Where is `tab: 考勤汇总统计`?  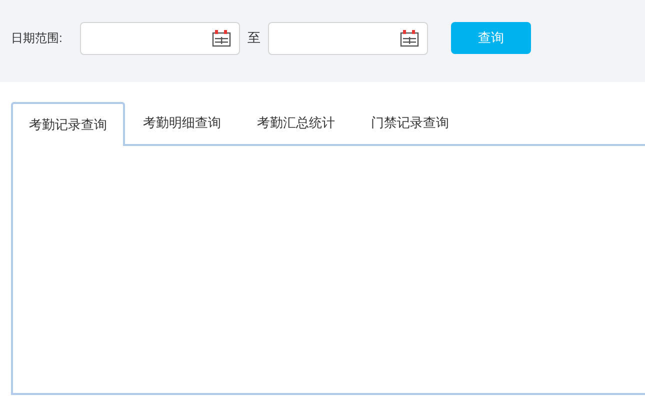
tab: 考勤汇总统计 is located at coordinates (296, 123).